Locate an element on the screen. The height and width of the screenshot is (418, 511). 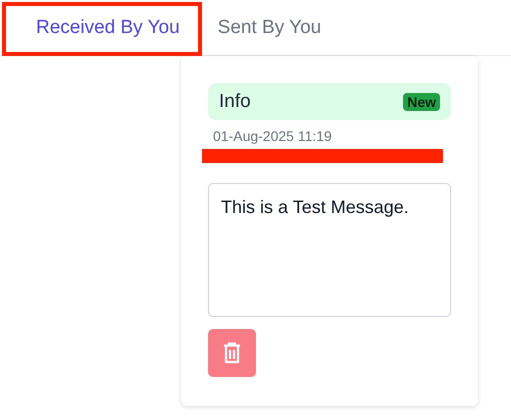
tab: Sent By You is located at coordinates (270, 27).